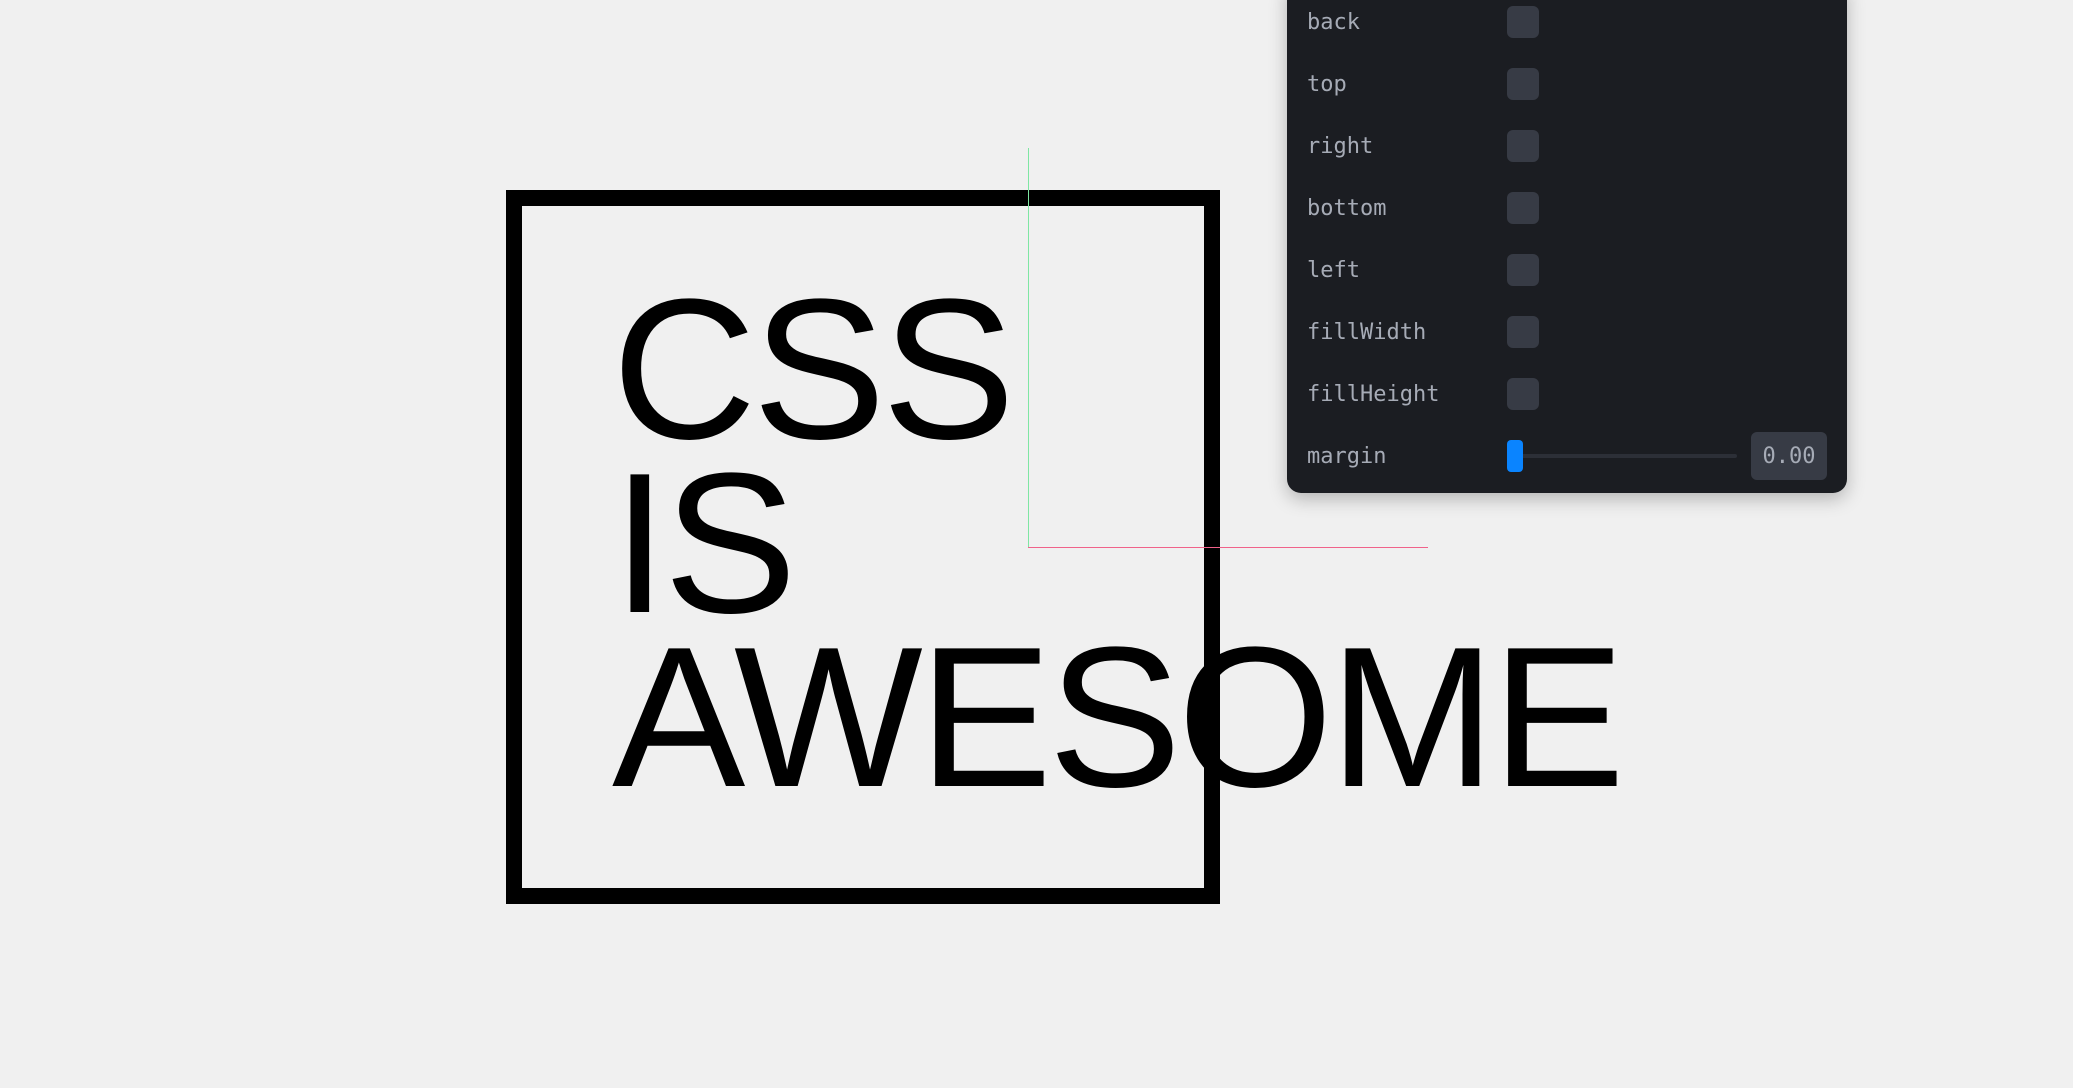 The height and width of the screenshot is (1088, 2073). I want to click on control-row-bottom: bottom, so click(1567, 208).